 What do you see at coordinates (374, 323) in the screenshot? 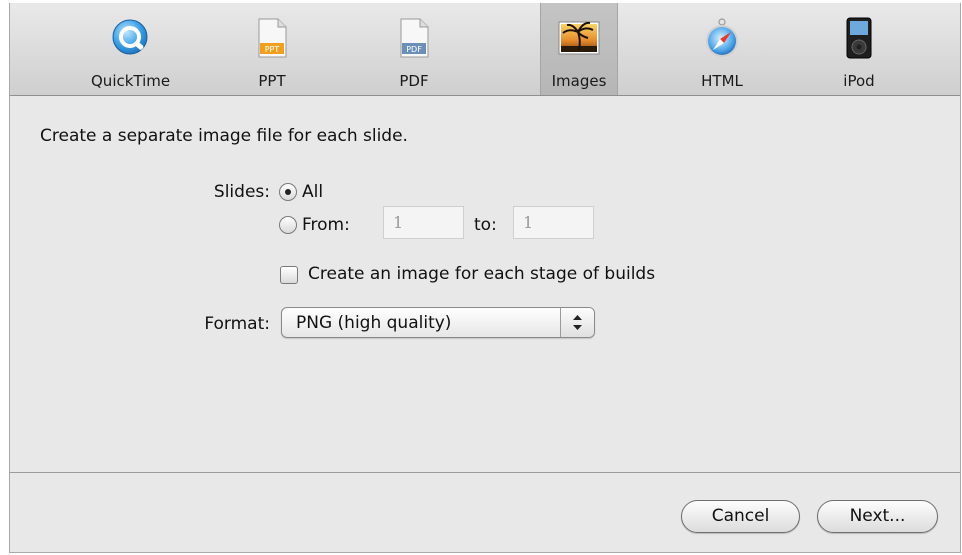
I see `format-selected-value: PNG (high quality)` at bounding box center [374, 323].